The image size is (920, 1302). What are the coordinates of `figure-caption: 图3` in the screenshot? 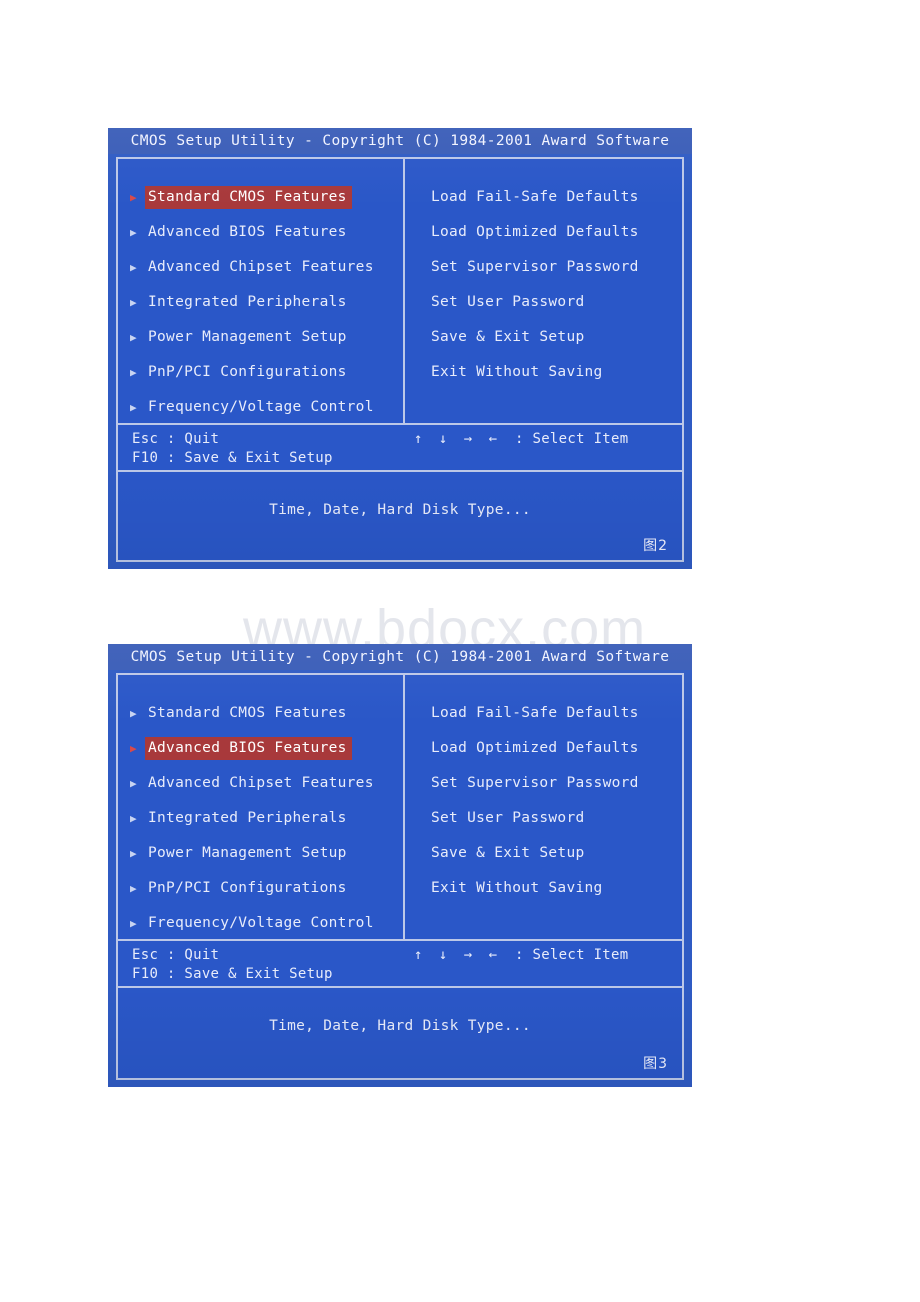 It's located at (655, 1064).